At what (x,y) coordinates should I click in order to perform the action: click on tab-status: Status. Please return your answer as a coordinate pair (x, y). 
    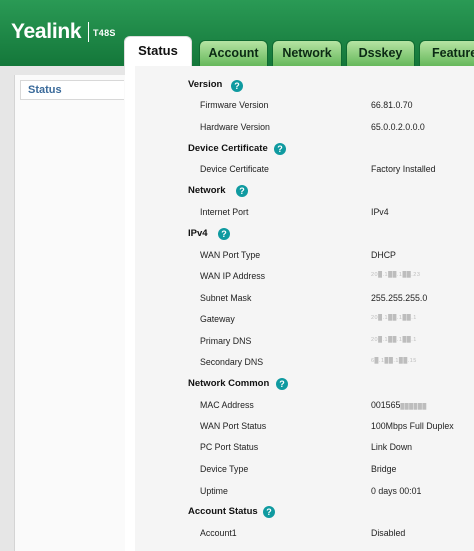
    Looking at the image, I should click on (158, 51).